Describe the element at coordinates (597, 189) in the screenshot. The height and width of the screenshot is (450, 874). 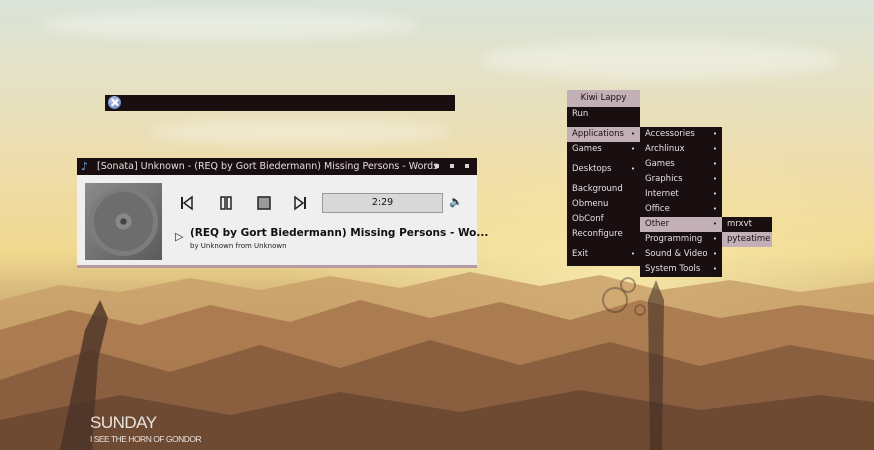
I see `menu-item-label: Background` at that location.